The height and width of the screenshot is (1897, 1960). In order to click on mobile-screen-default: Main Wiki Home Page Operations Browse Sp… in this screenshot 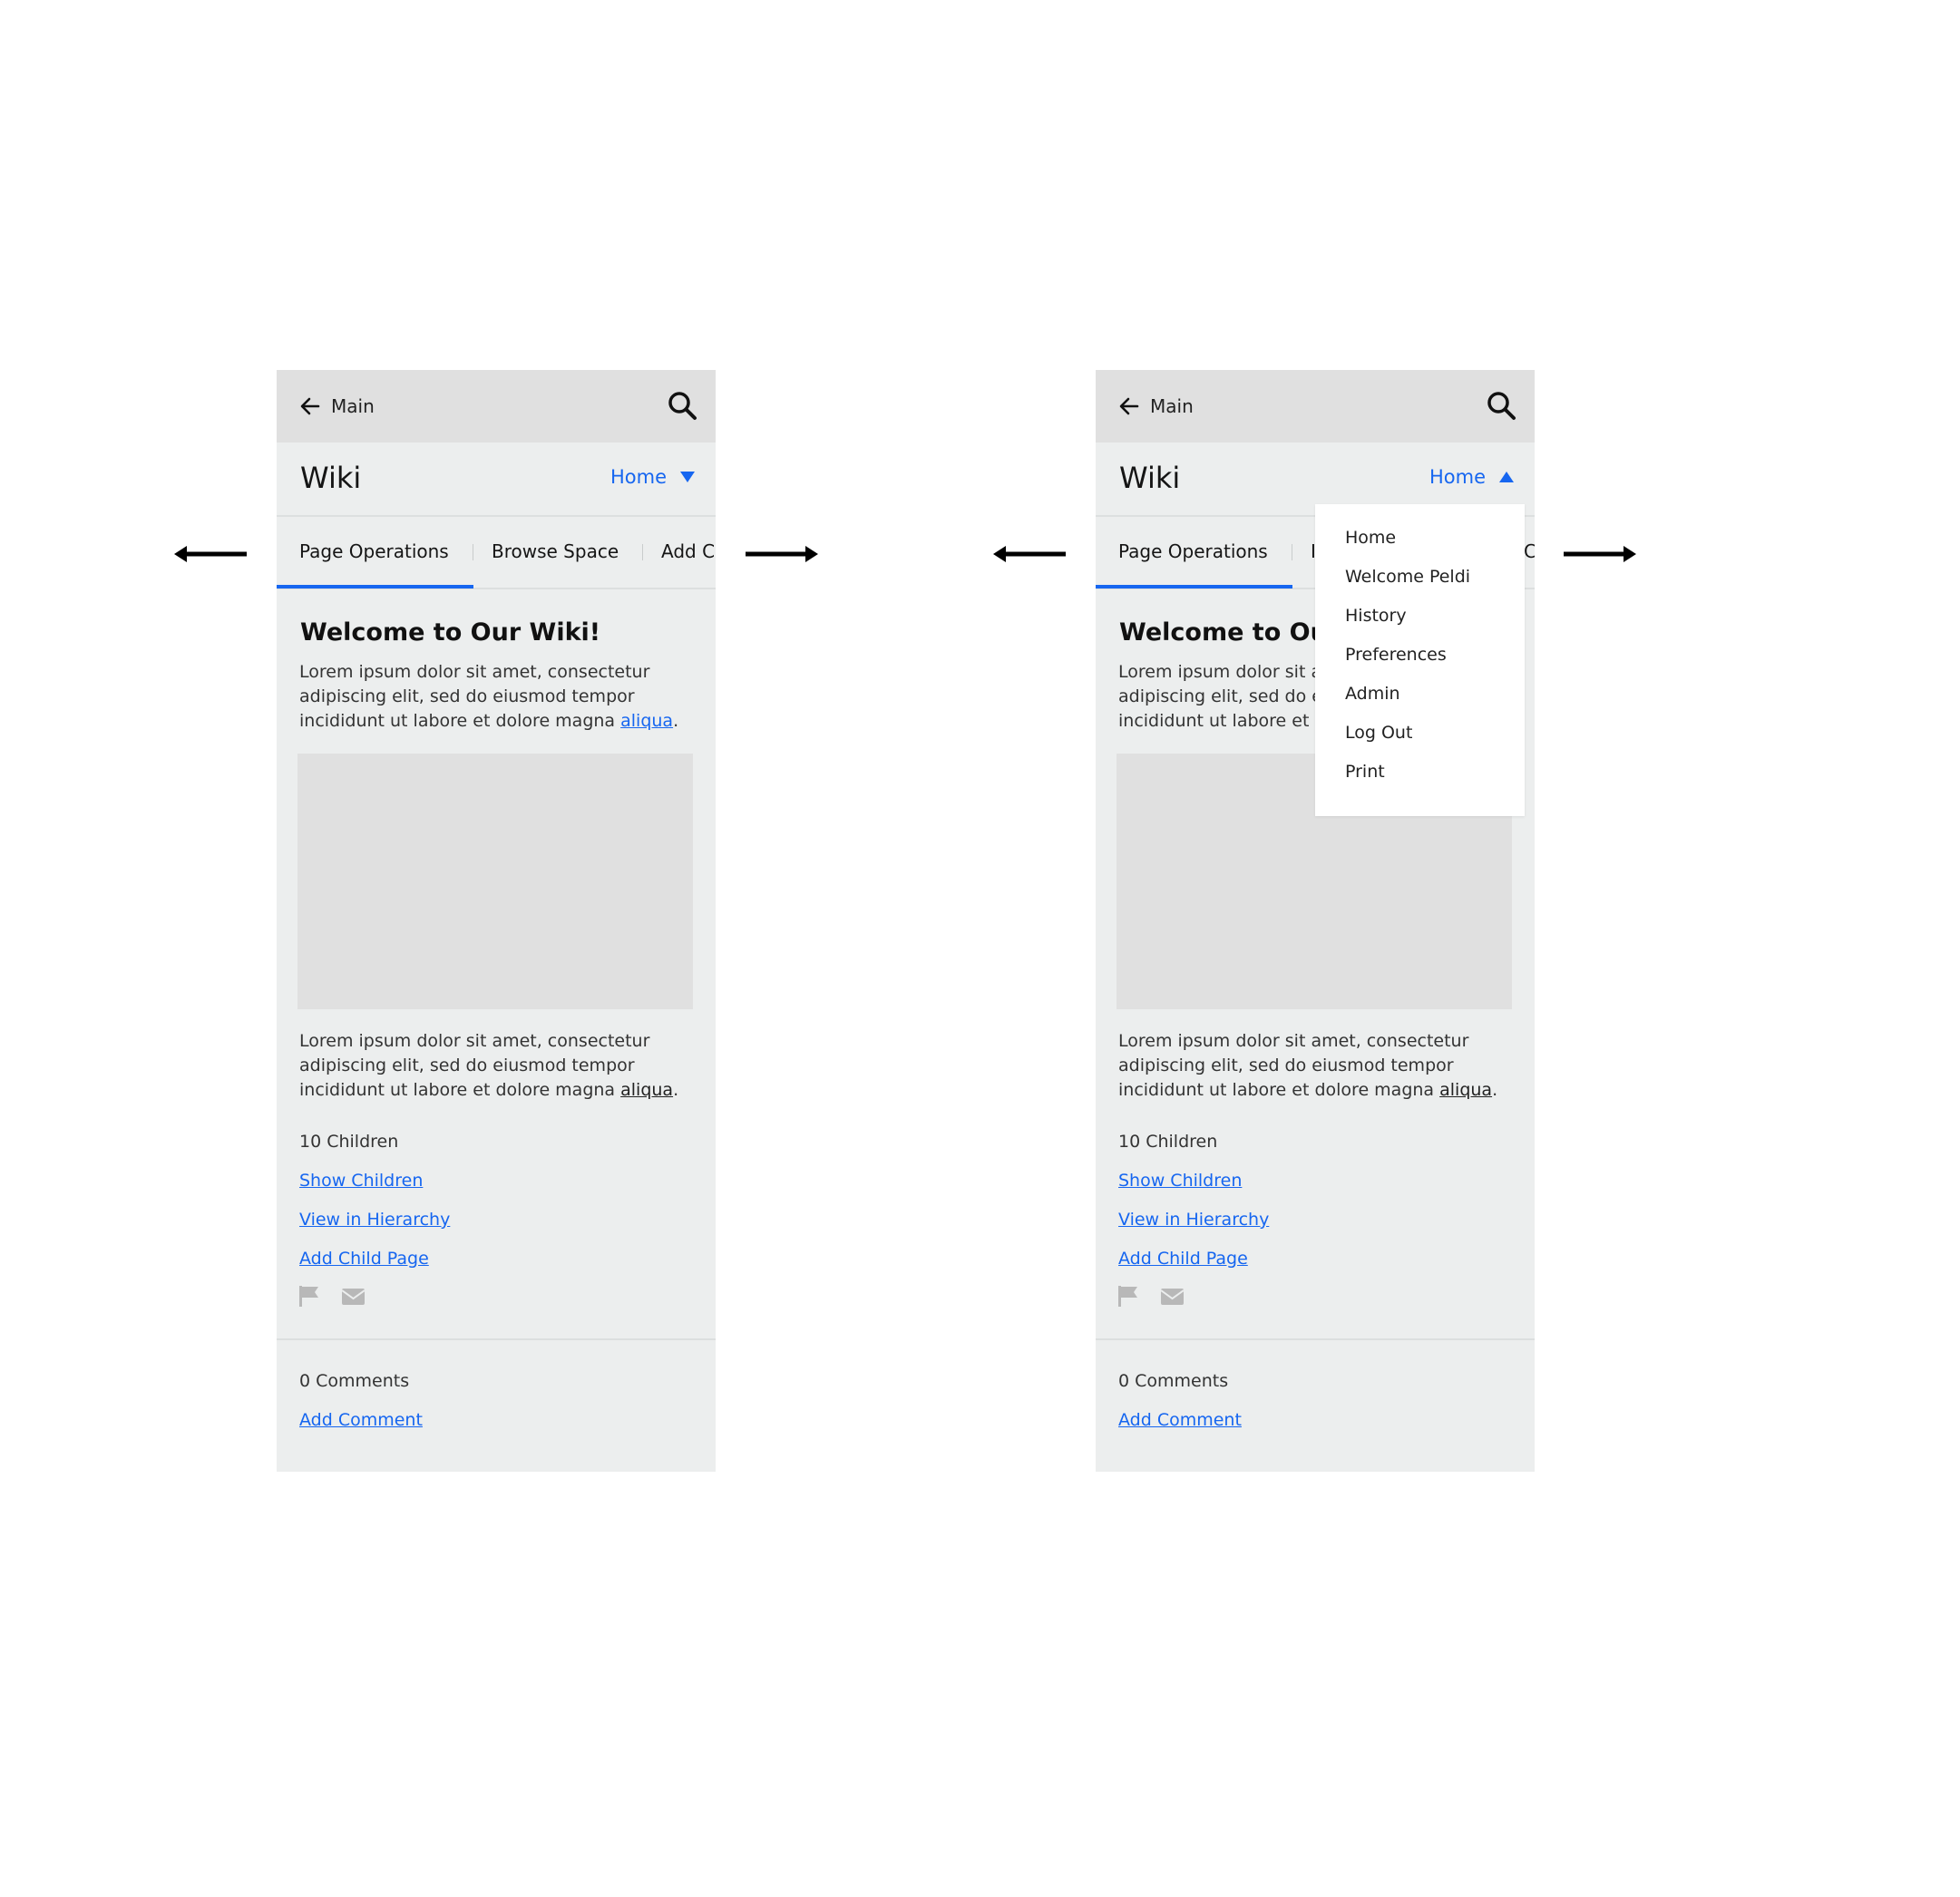, I will do `click(496, 921)`.